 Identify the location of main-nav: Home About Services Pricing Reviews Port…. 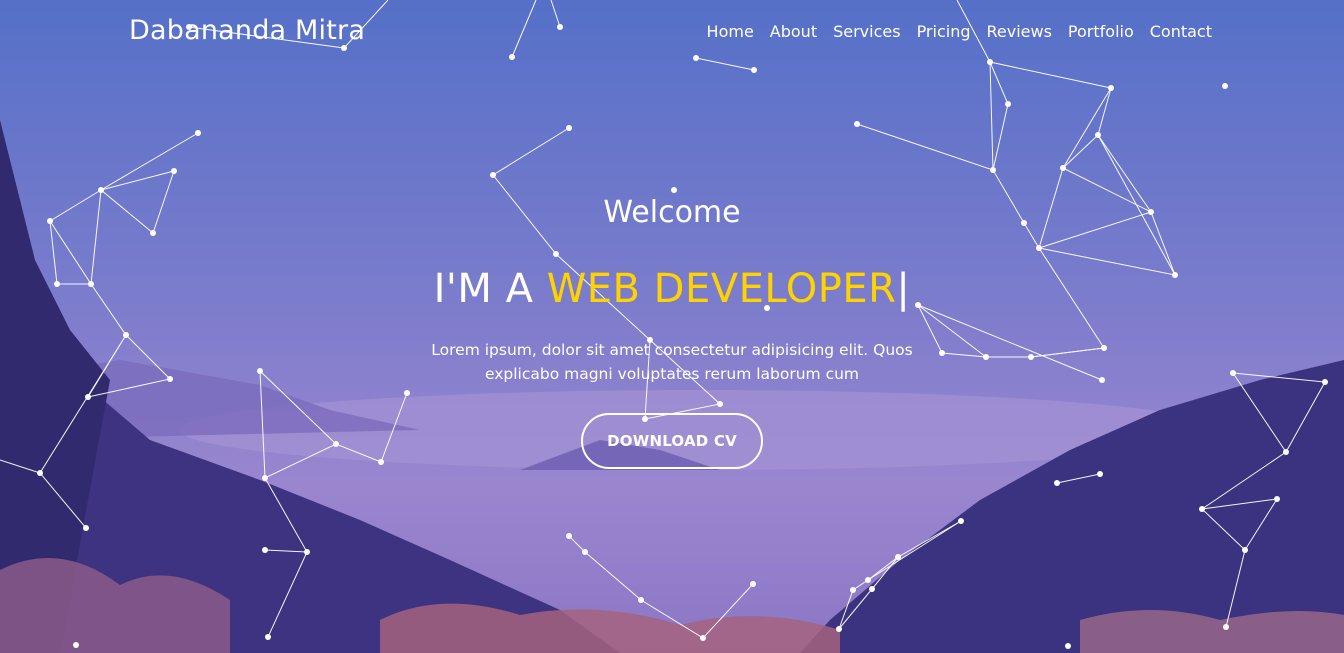
(959, 31).